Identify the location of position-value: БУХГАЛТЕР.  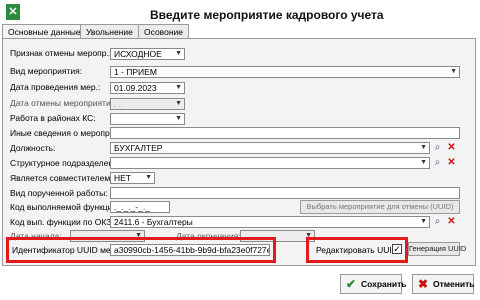
(138, 148).